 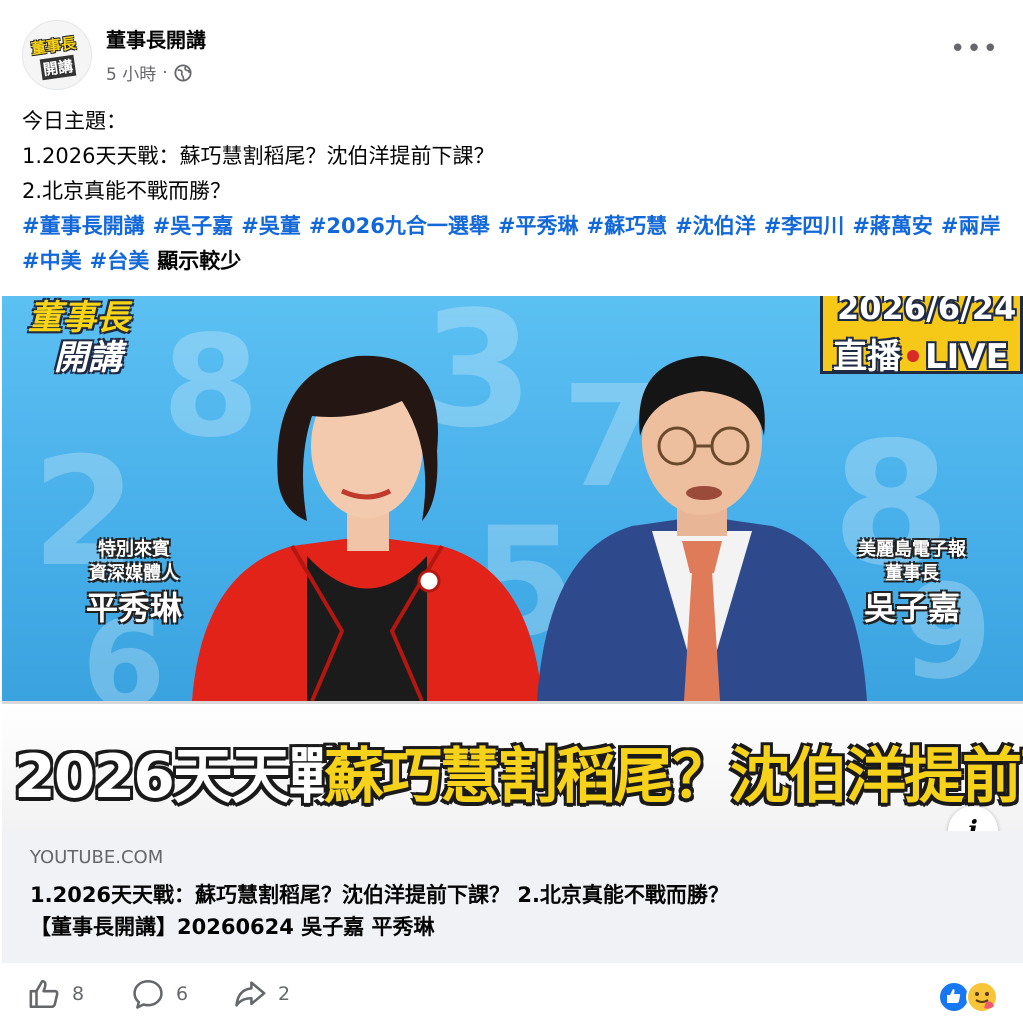 I want to click on thumbnail-title-part2: 蘇巧慧割稻尾？沈伯洋提前下課？, so click(x=673, y=777).